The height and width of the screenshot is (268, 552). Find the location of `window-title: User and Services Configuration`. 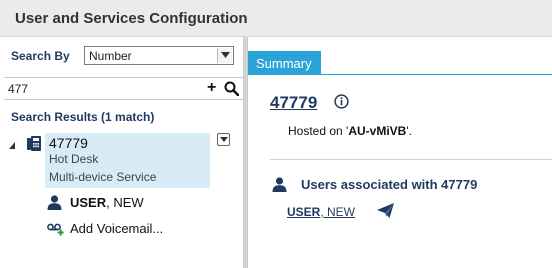

window-title: User and Services Configuration is located at coordinates (131, 18).